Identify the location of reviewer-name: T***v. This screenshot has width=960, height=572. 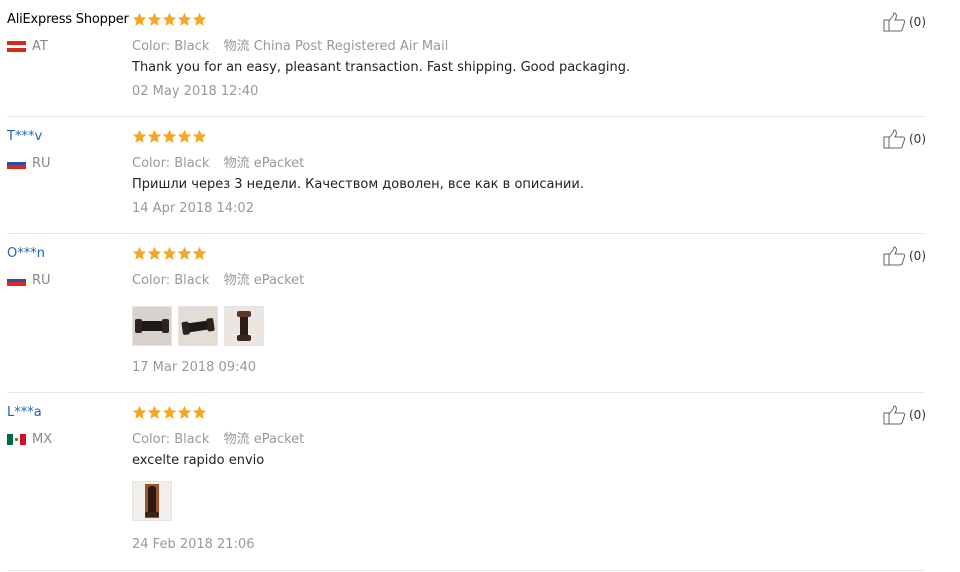
(25, 136).